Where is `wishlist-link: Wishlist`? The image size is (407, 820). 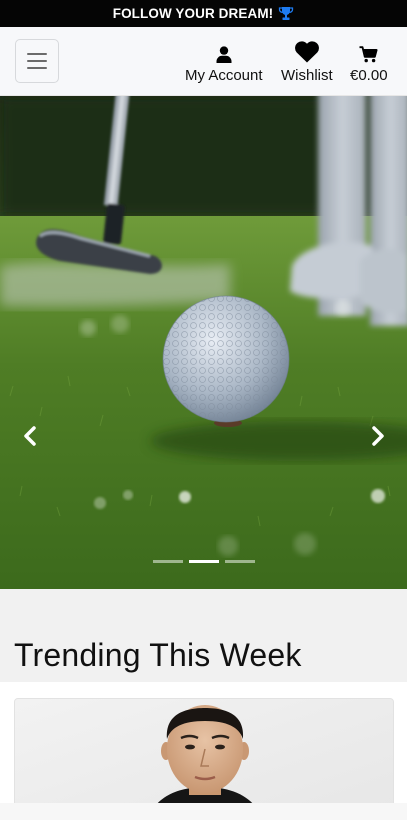 wishlist-link: Wishlist is located at coordinates (307, 61).